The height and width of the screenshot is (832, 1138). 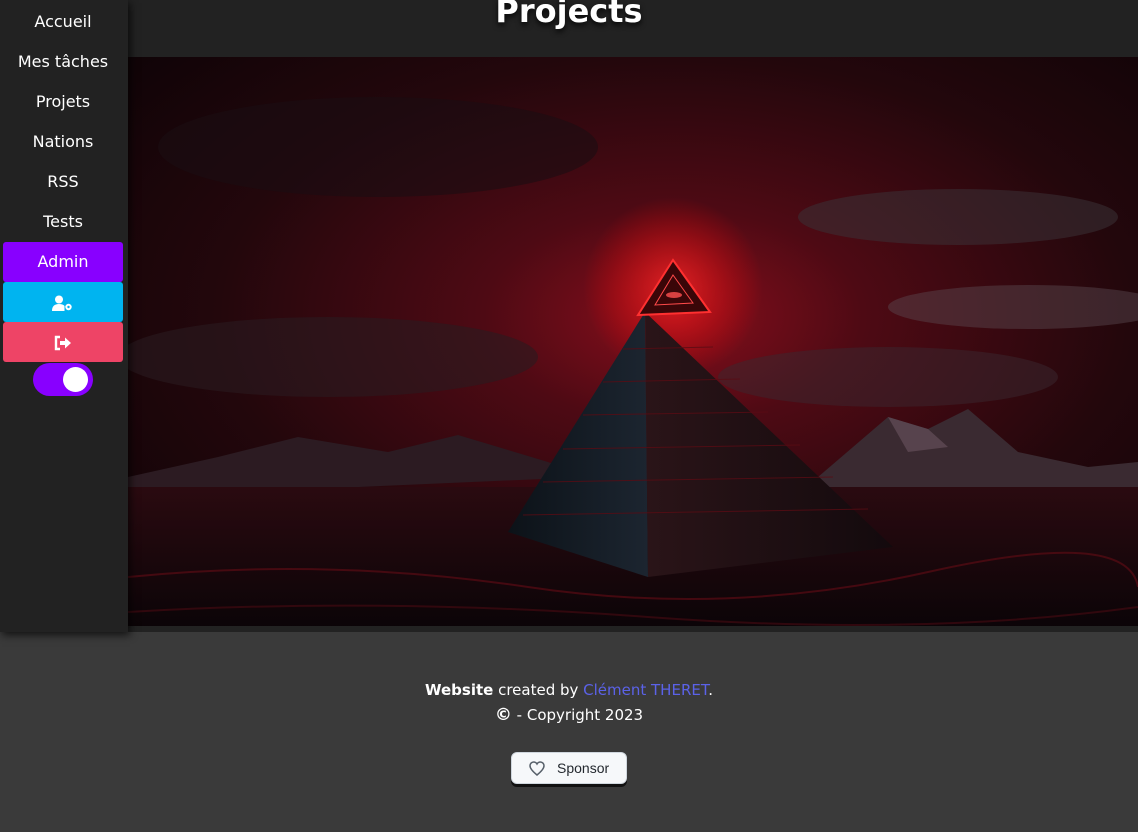 What do you see at coordinates (63, 222) in the screenshot?
I see `sidebar-item-tests: Tests` at bounding box center [63, 222].